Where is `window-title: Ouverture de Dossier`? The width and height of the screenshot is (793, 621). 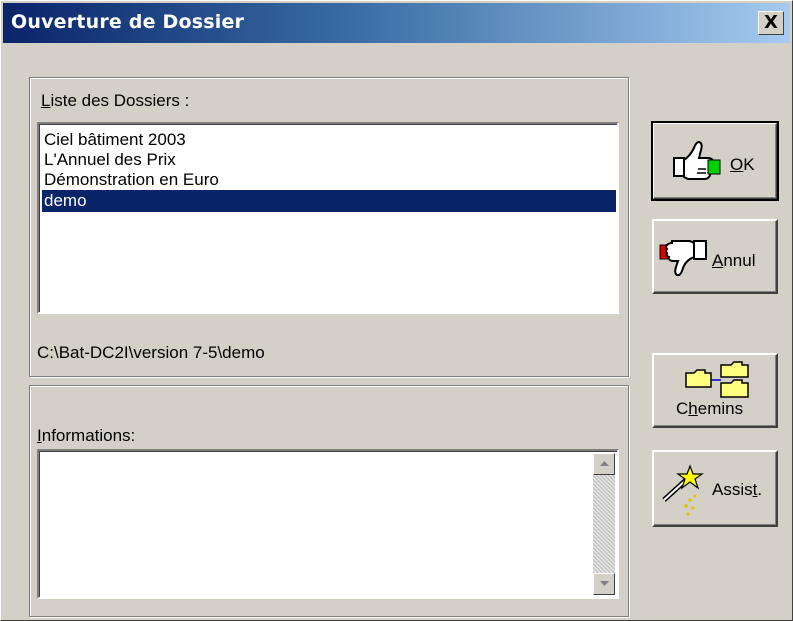
window-title: Ouverture de Dossier is located at coordinates (128, 22).